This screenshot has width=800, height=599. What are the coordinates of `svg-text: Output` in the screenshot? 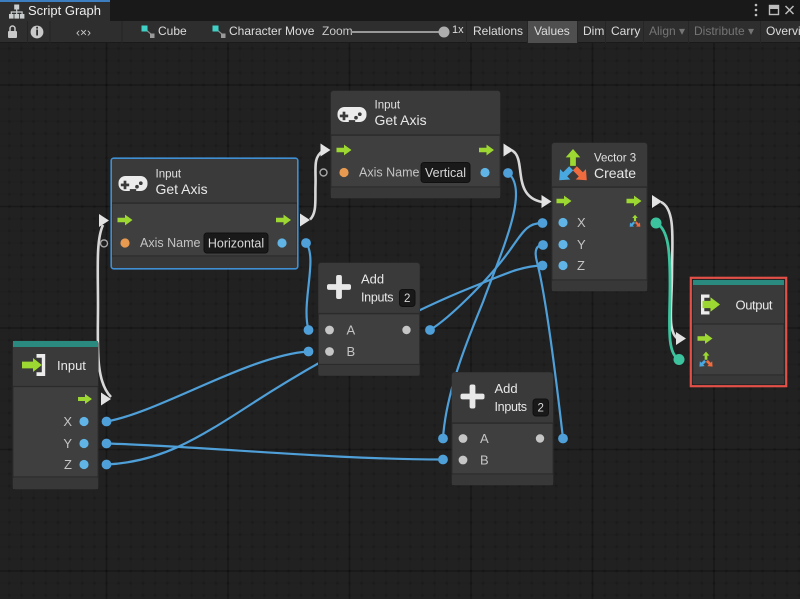 It's located at (754, 305).